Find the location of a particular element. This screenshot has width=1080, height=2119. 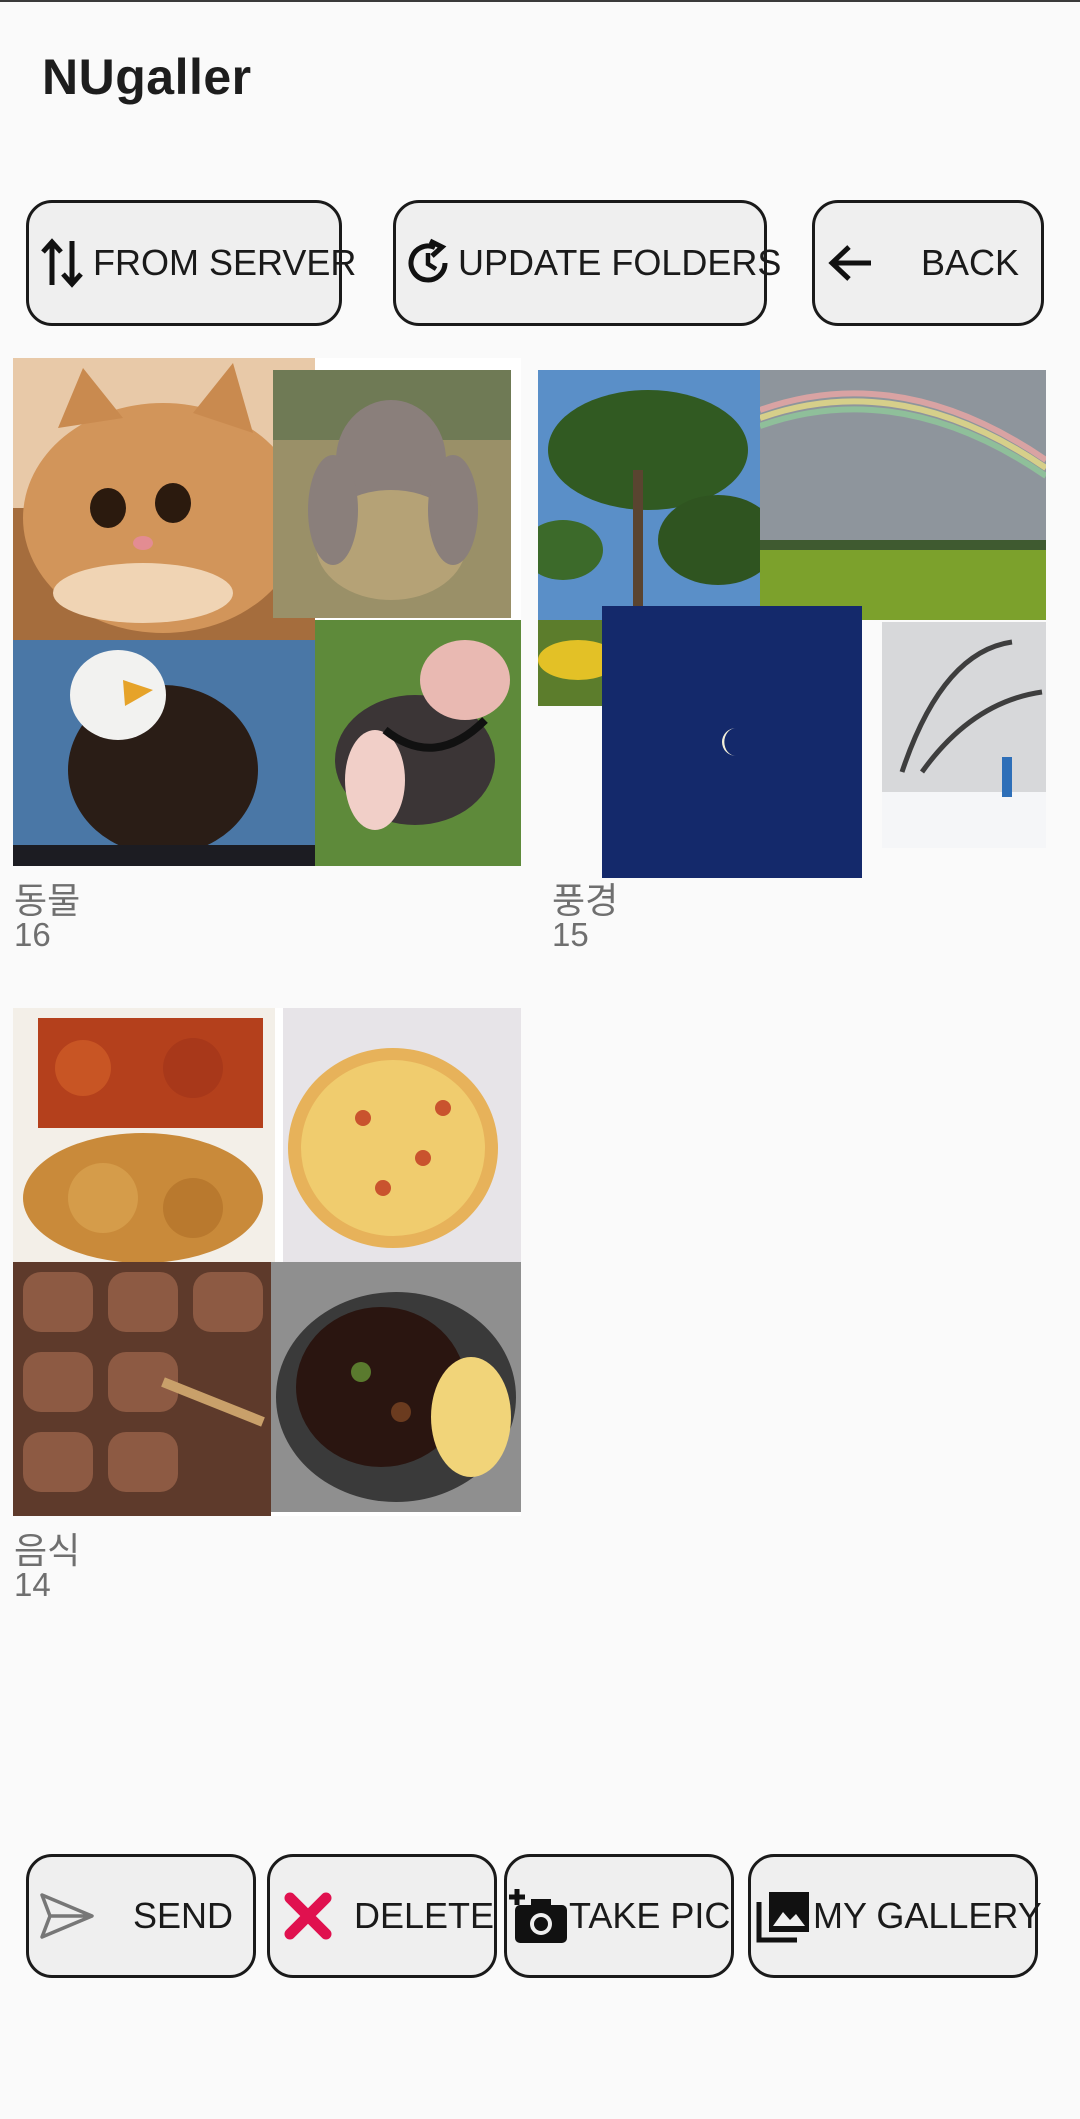

my-gallery-label: MY GALLERY is located at coordinates (927, 1915).